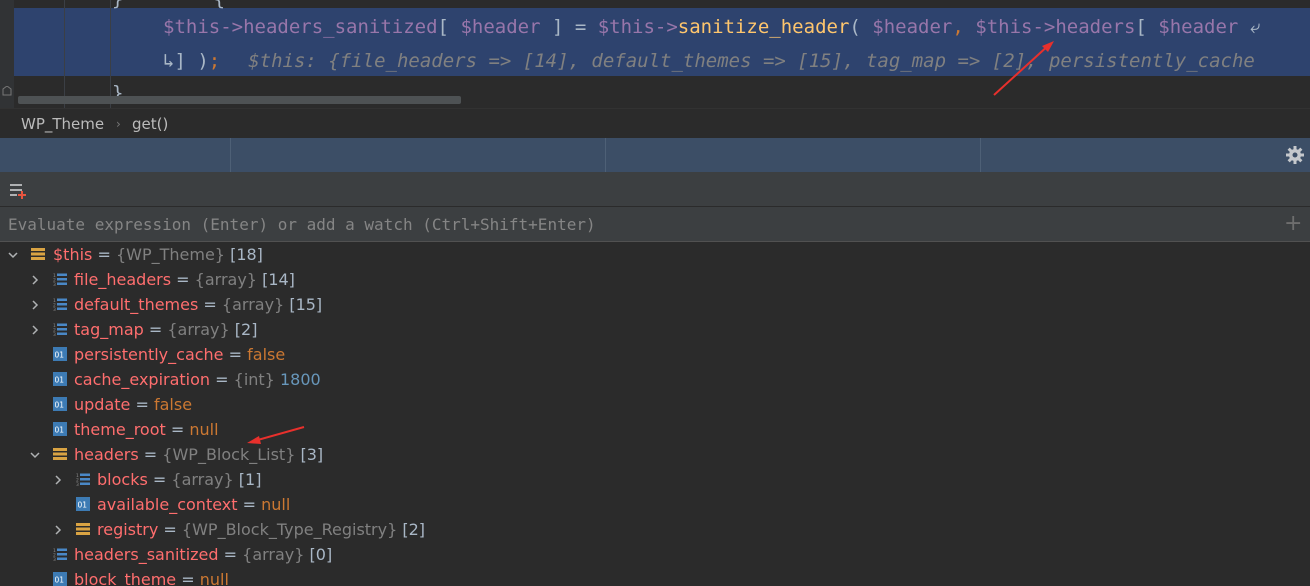  I want to click on soft-wrap-icon: ⤶, so click(1249, 27).